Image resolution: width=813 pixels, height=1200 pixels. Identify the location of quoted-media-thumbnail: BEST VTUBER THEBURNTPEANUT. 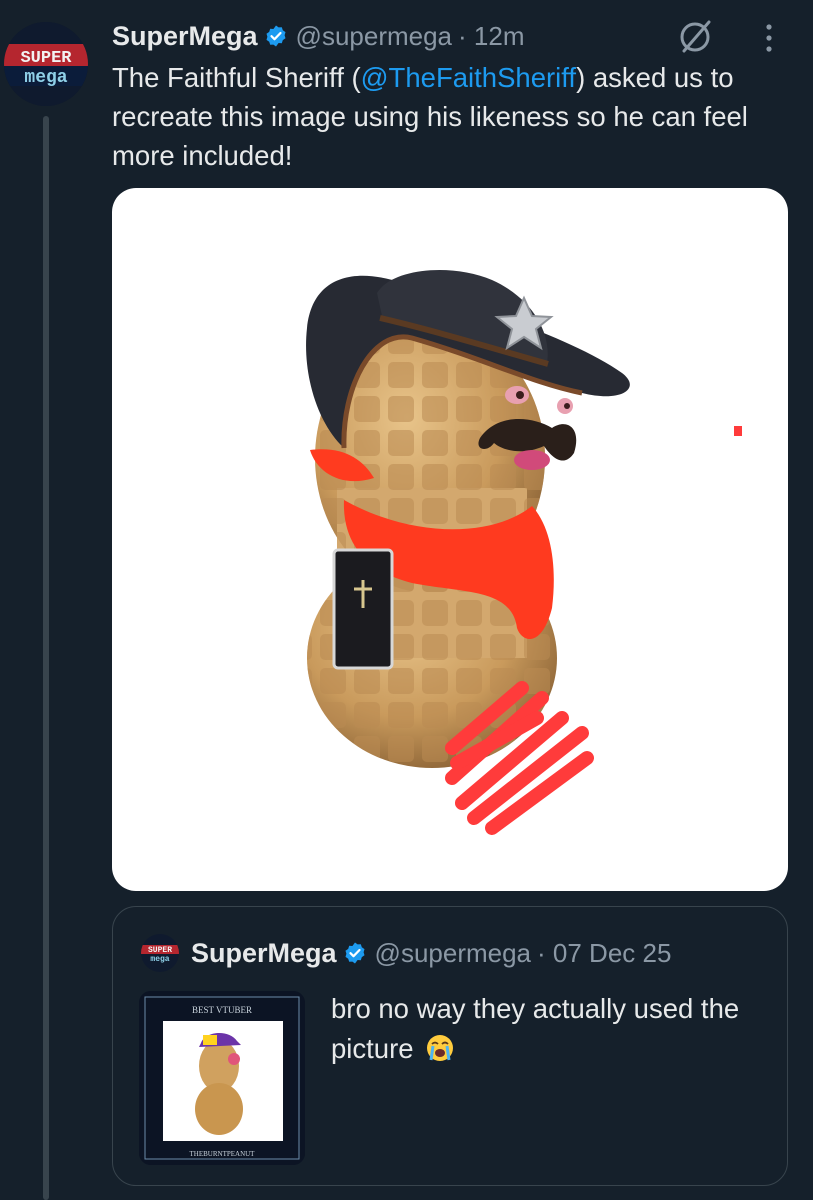
(222, 1078).